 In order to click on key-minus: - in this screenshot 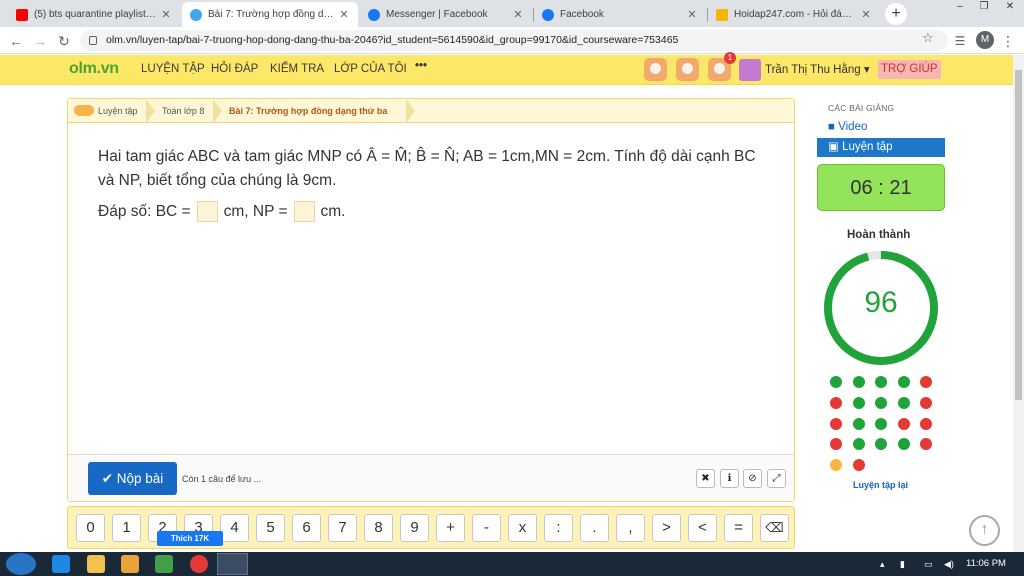, I will do `click(486, 528)`.